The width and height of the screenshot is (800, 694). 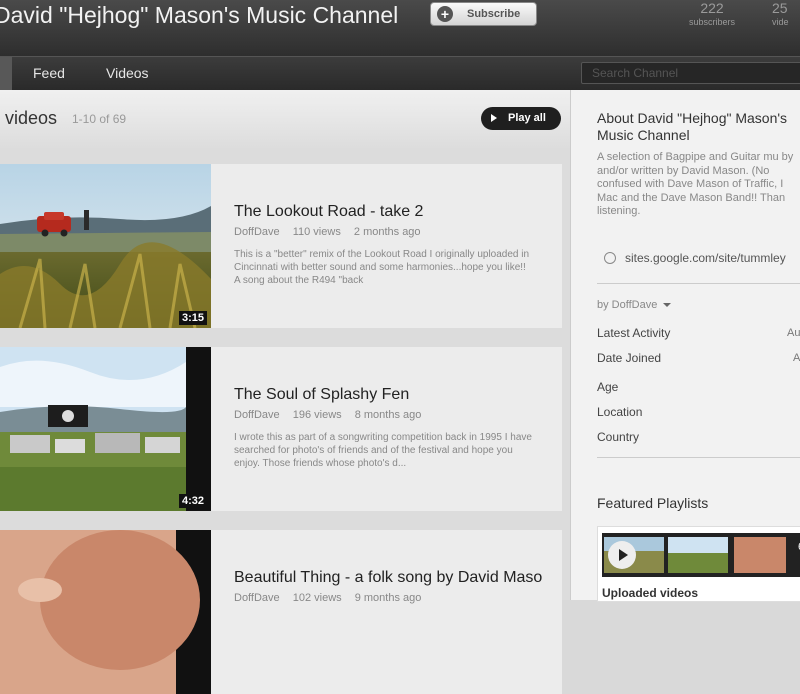 I want to click on play-all-button: Play all, so click(x=521, y=118).